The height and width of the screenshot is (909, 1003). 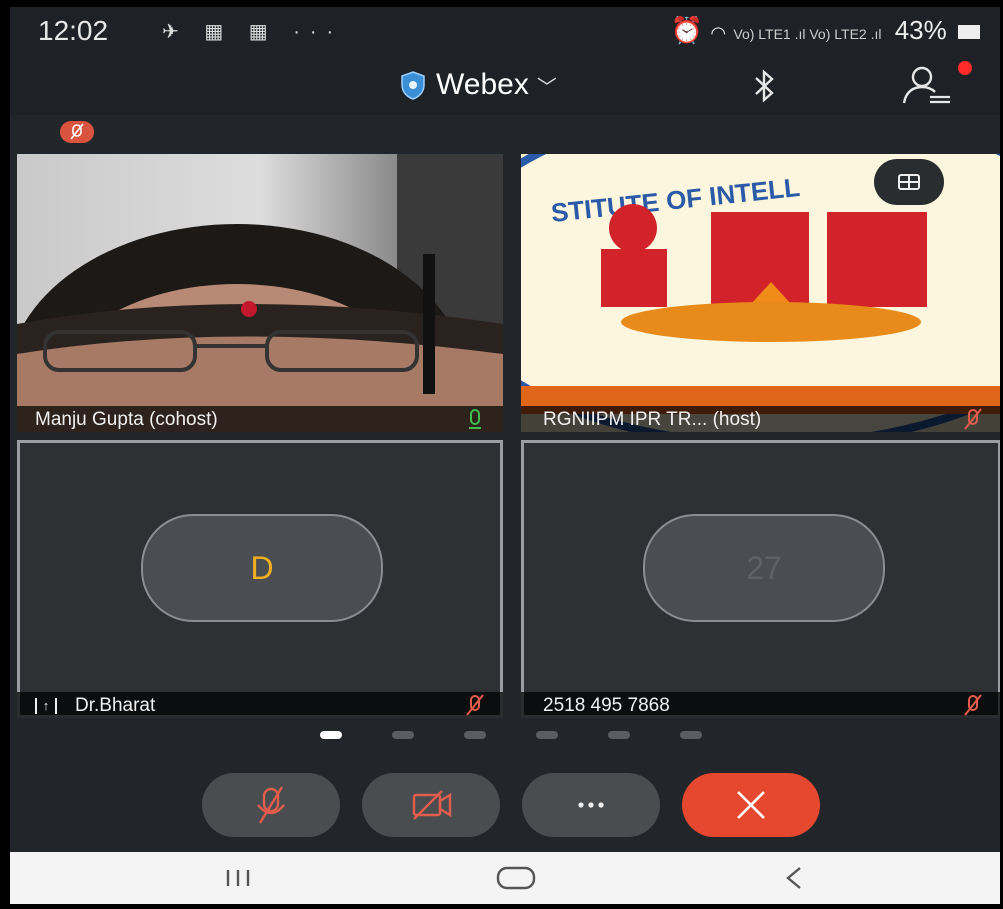 I want to click on avatar-initial: D, so click(x=262, y=568).